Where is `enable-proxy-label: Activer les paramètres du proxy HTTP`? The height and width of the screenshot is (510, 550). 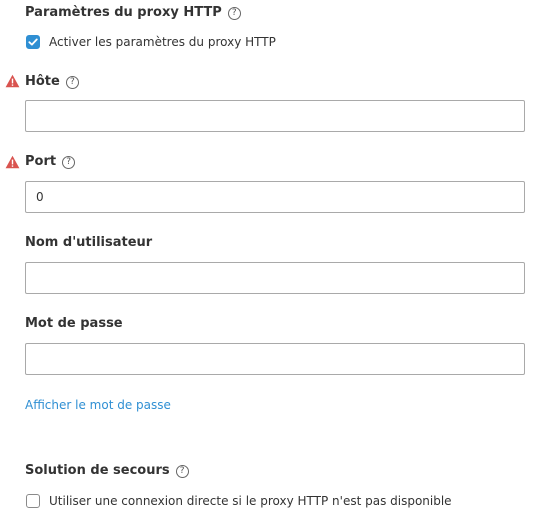
enable-proxy-label: Activer les paramètres du proxy HTTP is located at coordinates (162, 42).